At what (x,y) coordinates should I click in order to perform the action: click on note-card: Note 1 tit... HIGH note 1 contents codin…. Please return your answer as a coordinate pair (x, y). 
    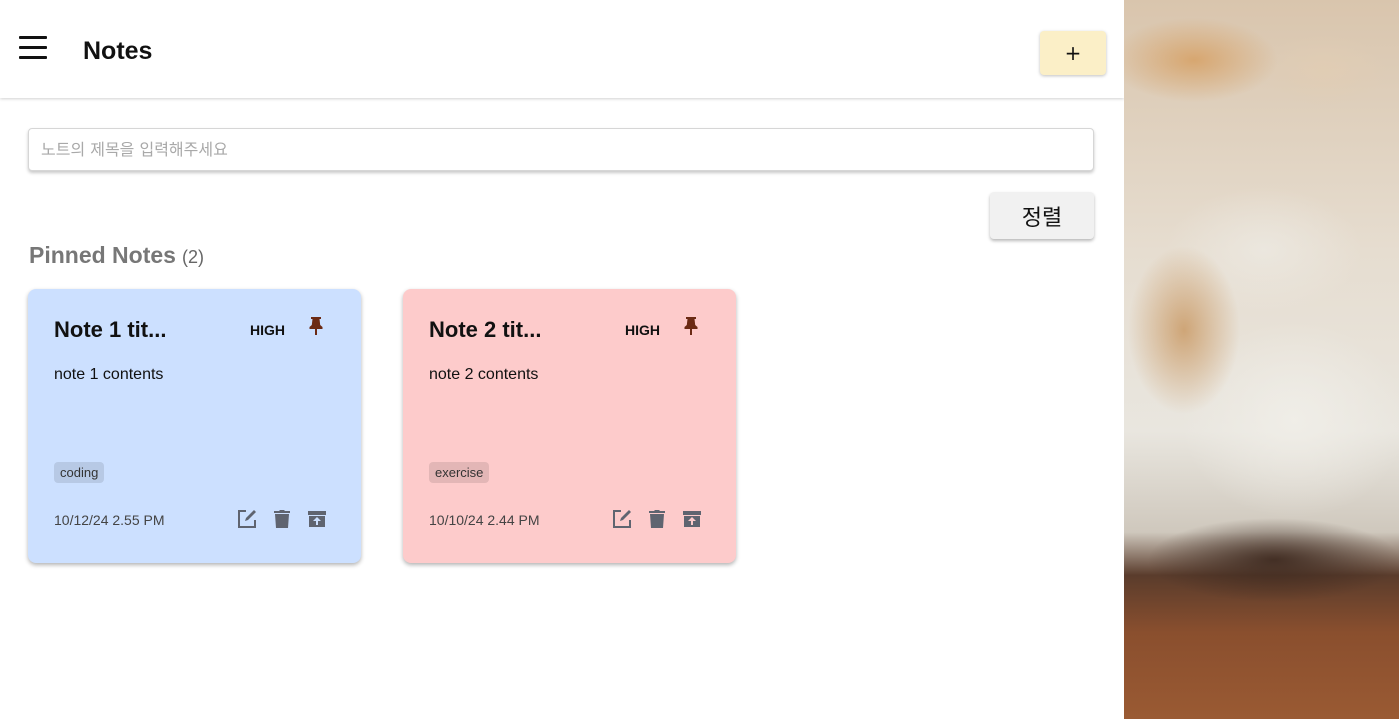
    Looking at the image, I should click on (194, 426).